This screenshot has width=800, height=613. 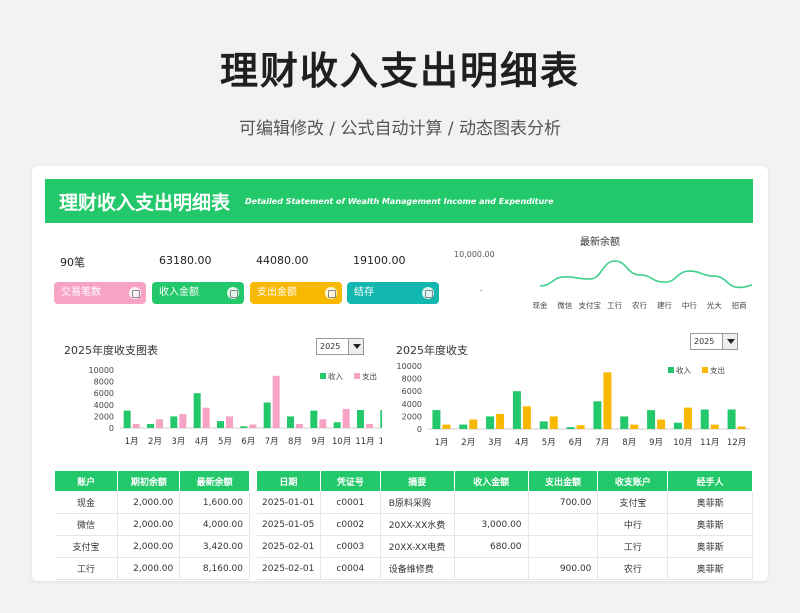 I want to click on table-row: 微信 2,000.00 4,000.00, so click(x=152, y=524).